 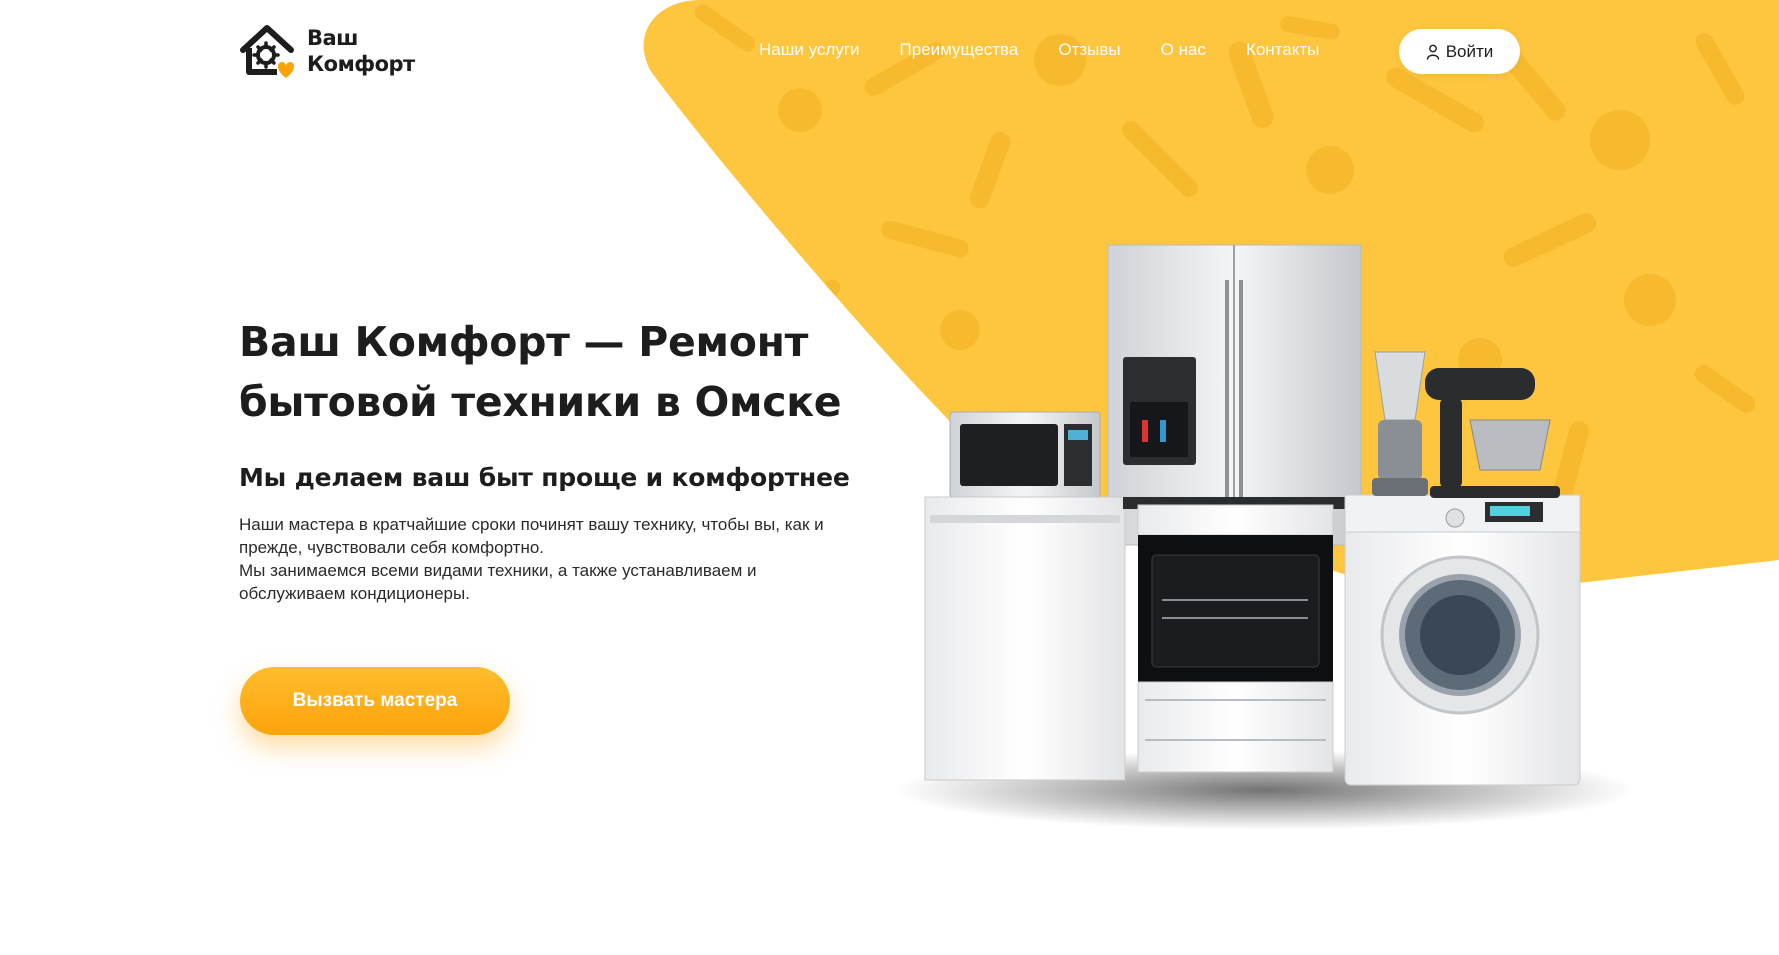 What do you see at coordinates (809, 50) in the screenshot?
I see `nav-item-services: Наши услуги` at bounding box center [809, 50].